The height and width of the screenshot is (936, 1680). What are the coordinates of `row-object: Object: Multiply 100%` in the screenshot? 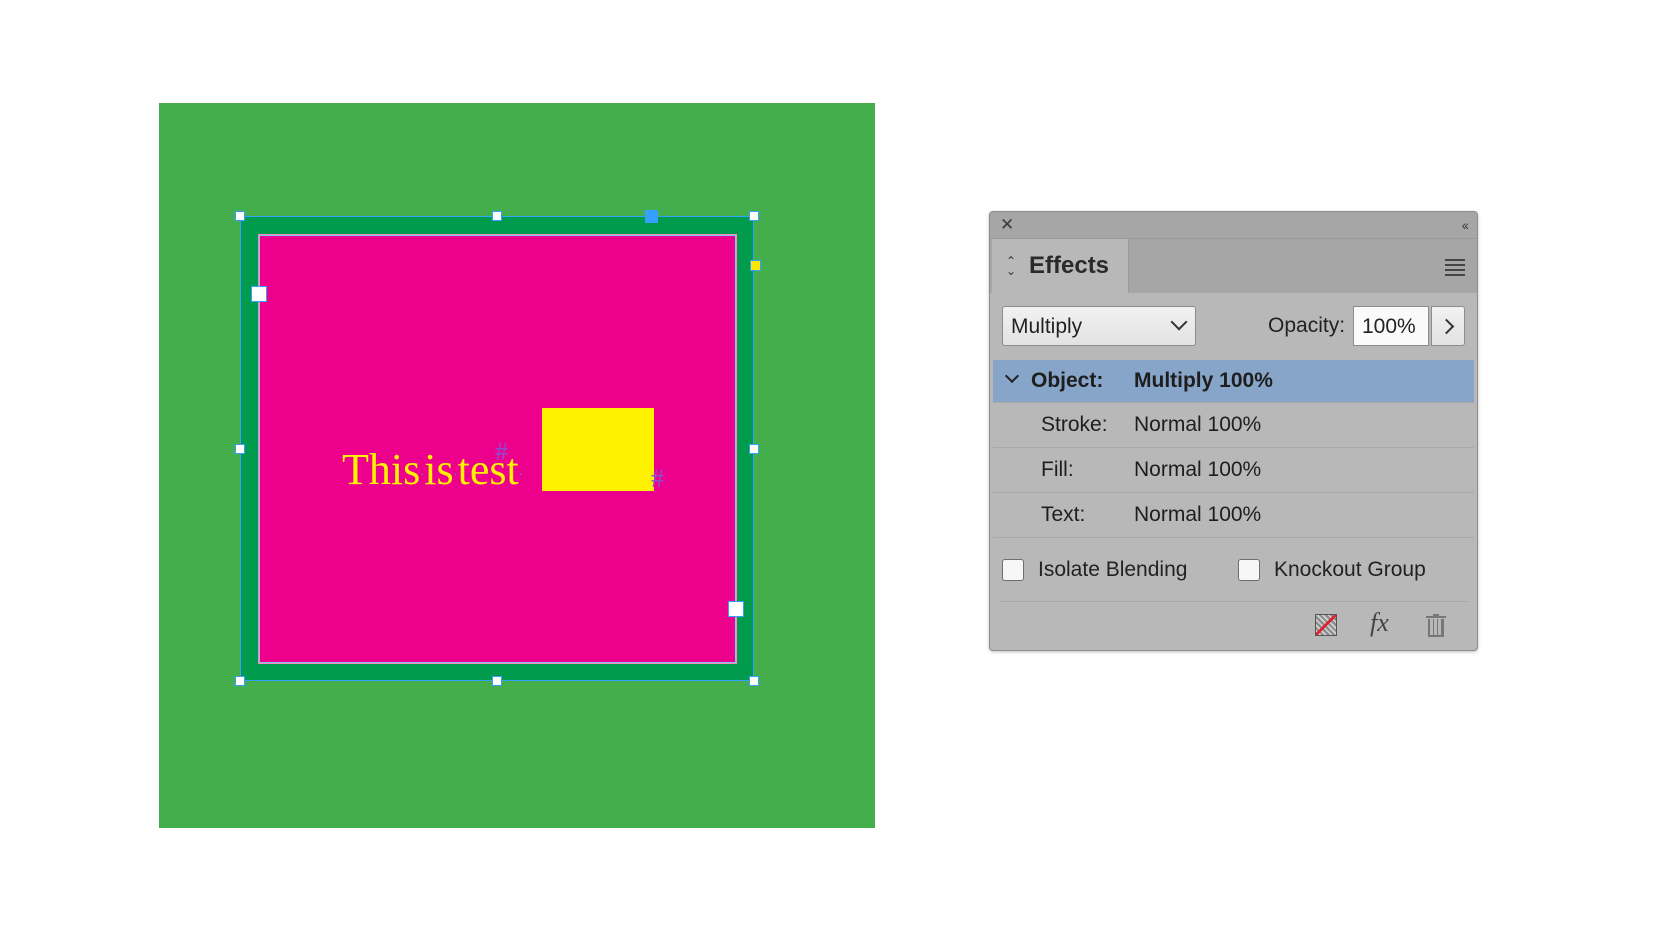 It's located at (1233, 381).